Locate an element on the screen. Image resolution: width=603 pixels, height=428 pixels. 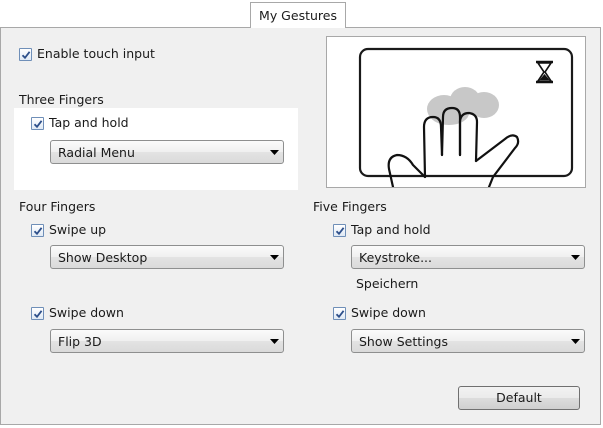
default-button-label: Default is located at coordinates (519, 397).